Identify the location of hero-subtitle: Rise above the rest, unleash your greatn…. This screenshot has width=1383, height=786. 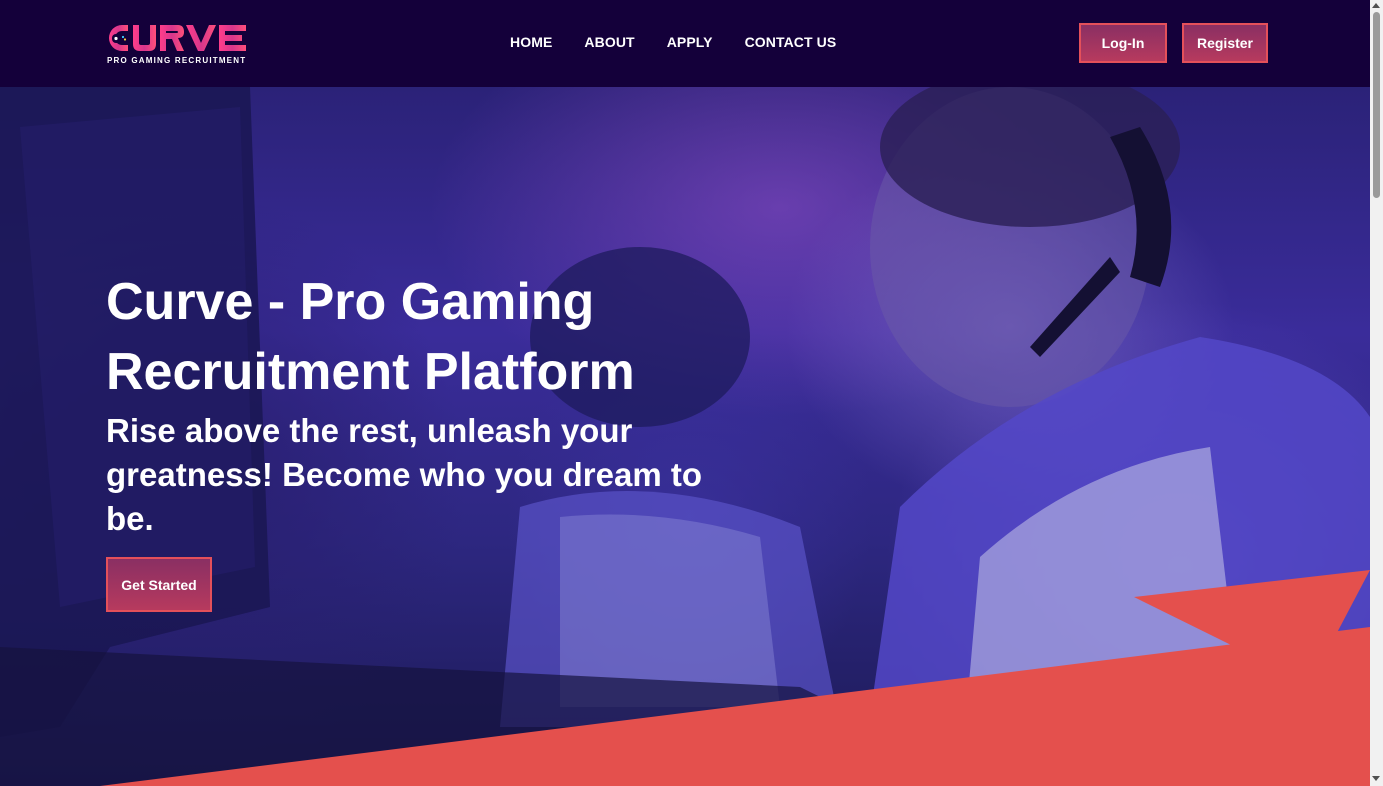
(404, 474).